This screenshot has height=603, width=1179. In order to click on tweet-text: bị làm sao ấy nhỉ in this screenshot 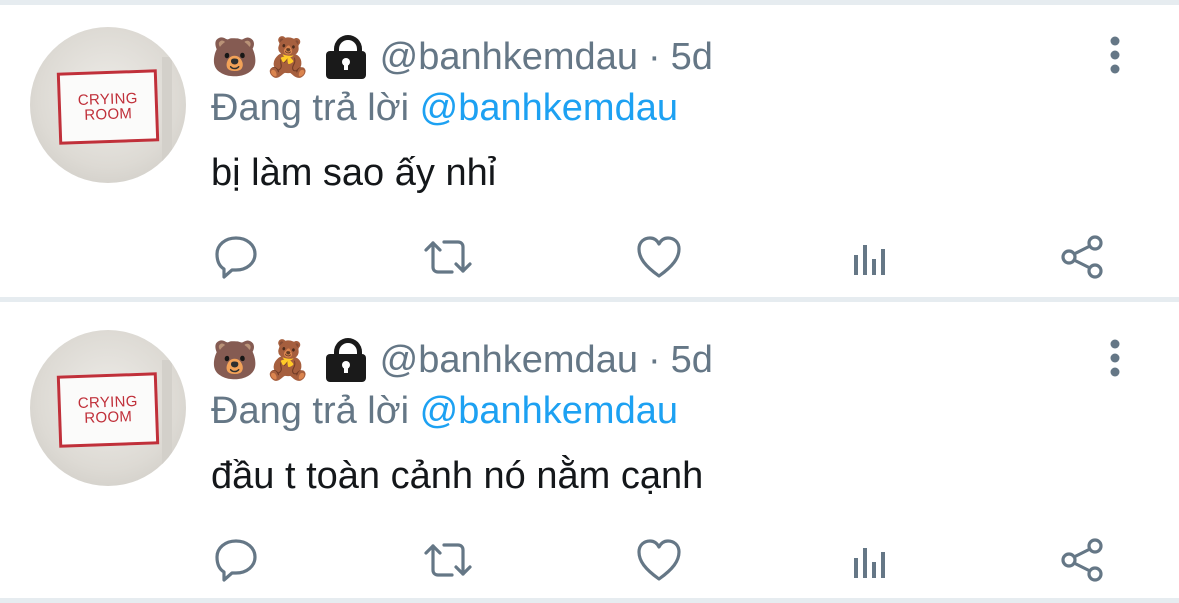, I will do `click(354, 173)`.